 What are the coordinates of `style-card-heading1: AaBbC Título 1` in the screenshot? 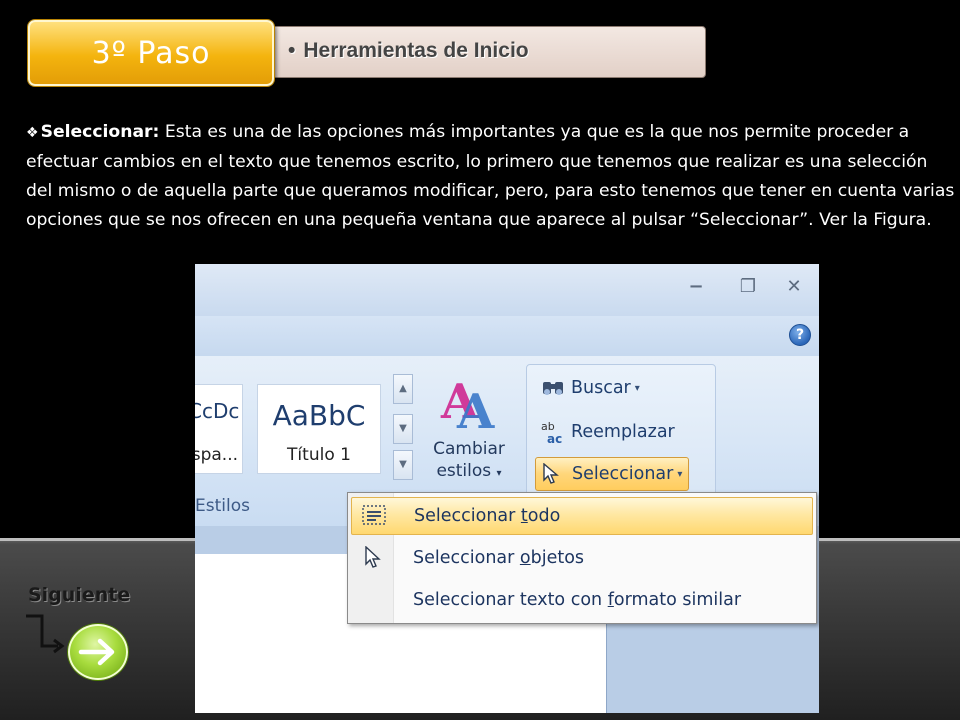 It's located at (319, 429).